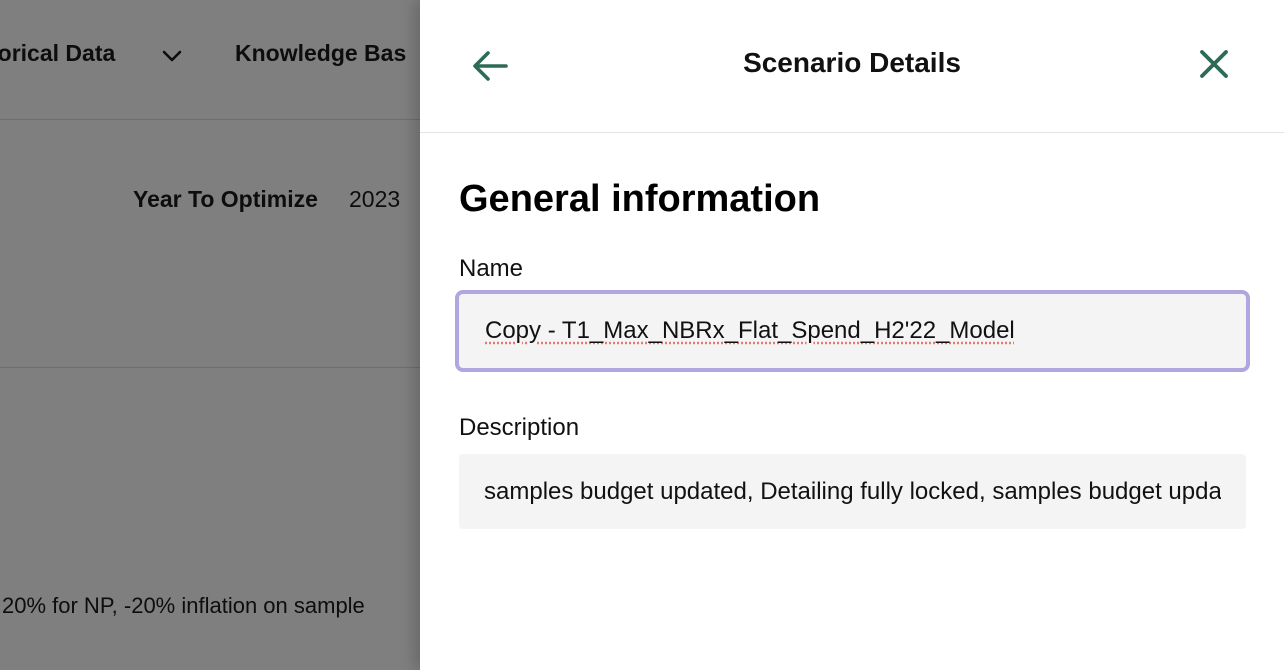 The height and width of the screenshot is (670, 1284). What do you see at coordinates (852, 62) in the screenshot?
I see `drawer-title: Scenario Details` at bounding box center [852, 62].